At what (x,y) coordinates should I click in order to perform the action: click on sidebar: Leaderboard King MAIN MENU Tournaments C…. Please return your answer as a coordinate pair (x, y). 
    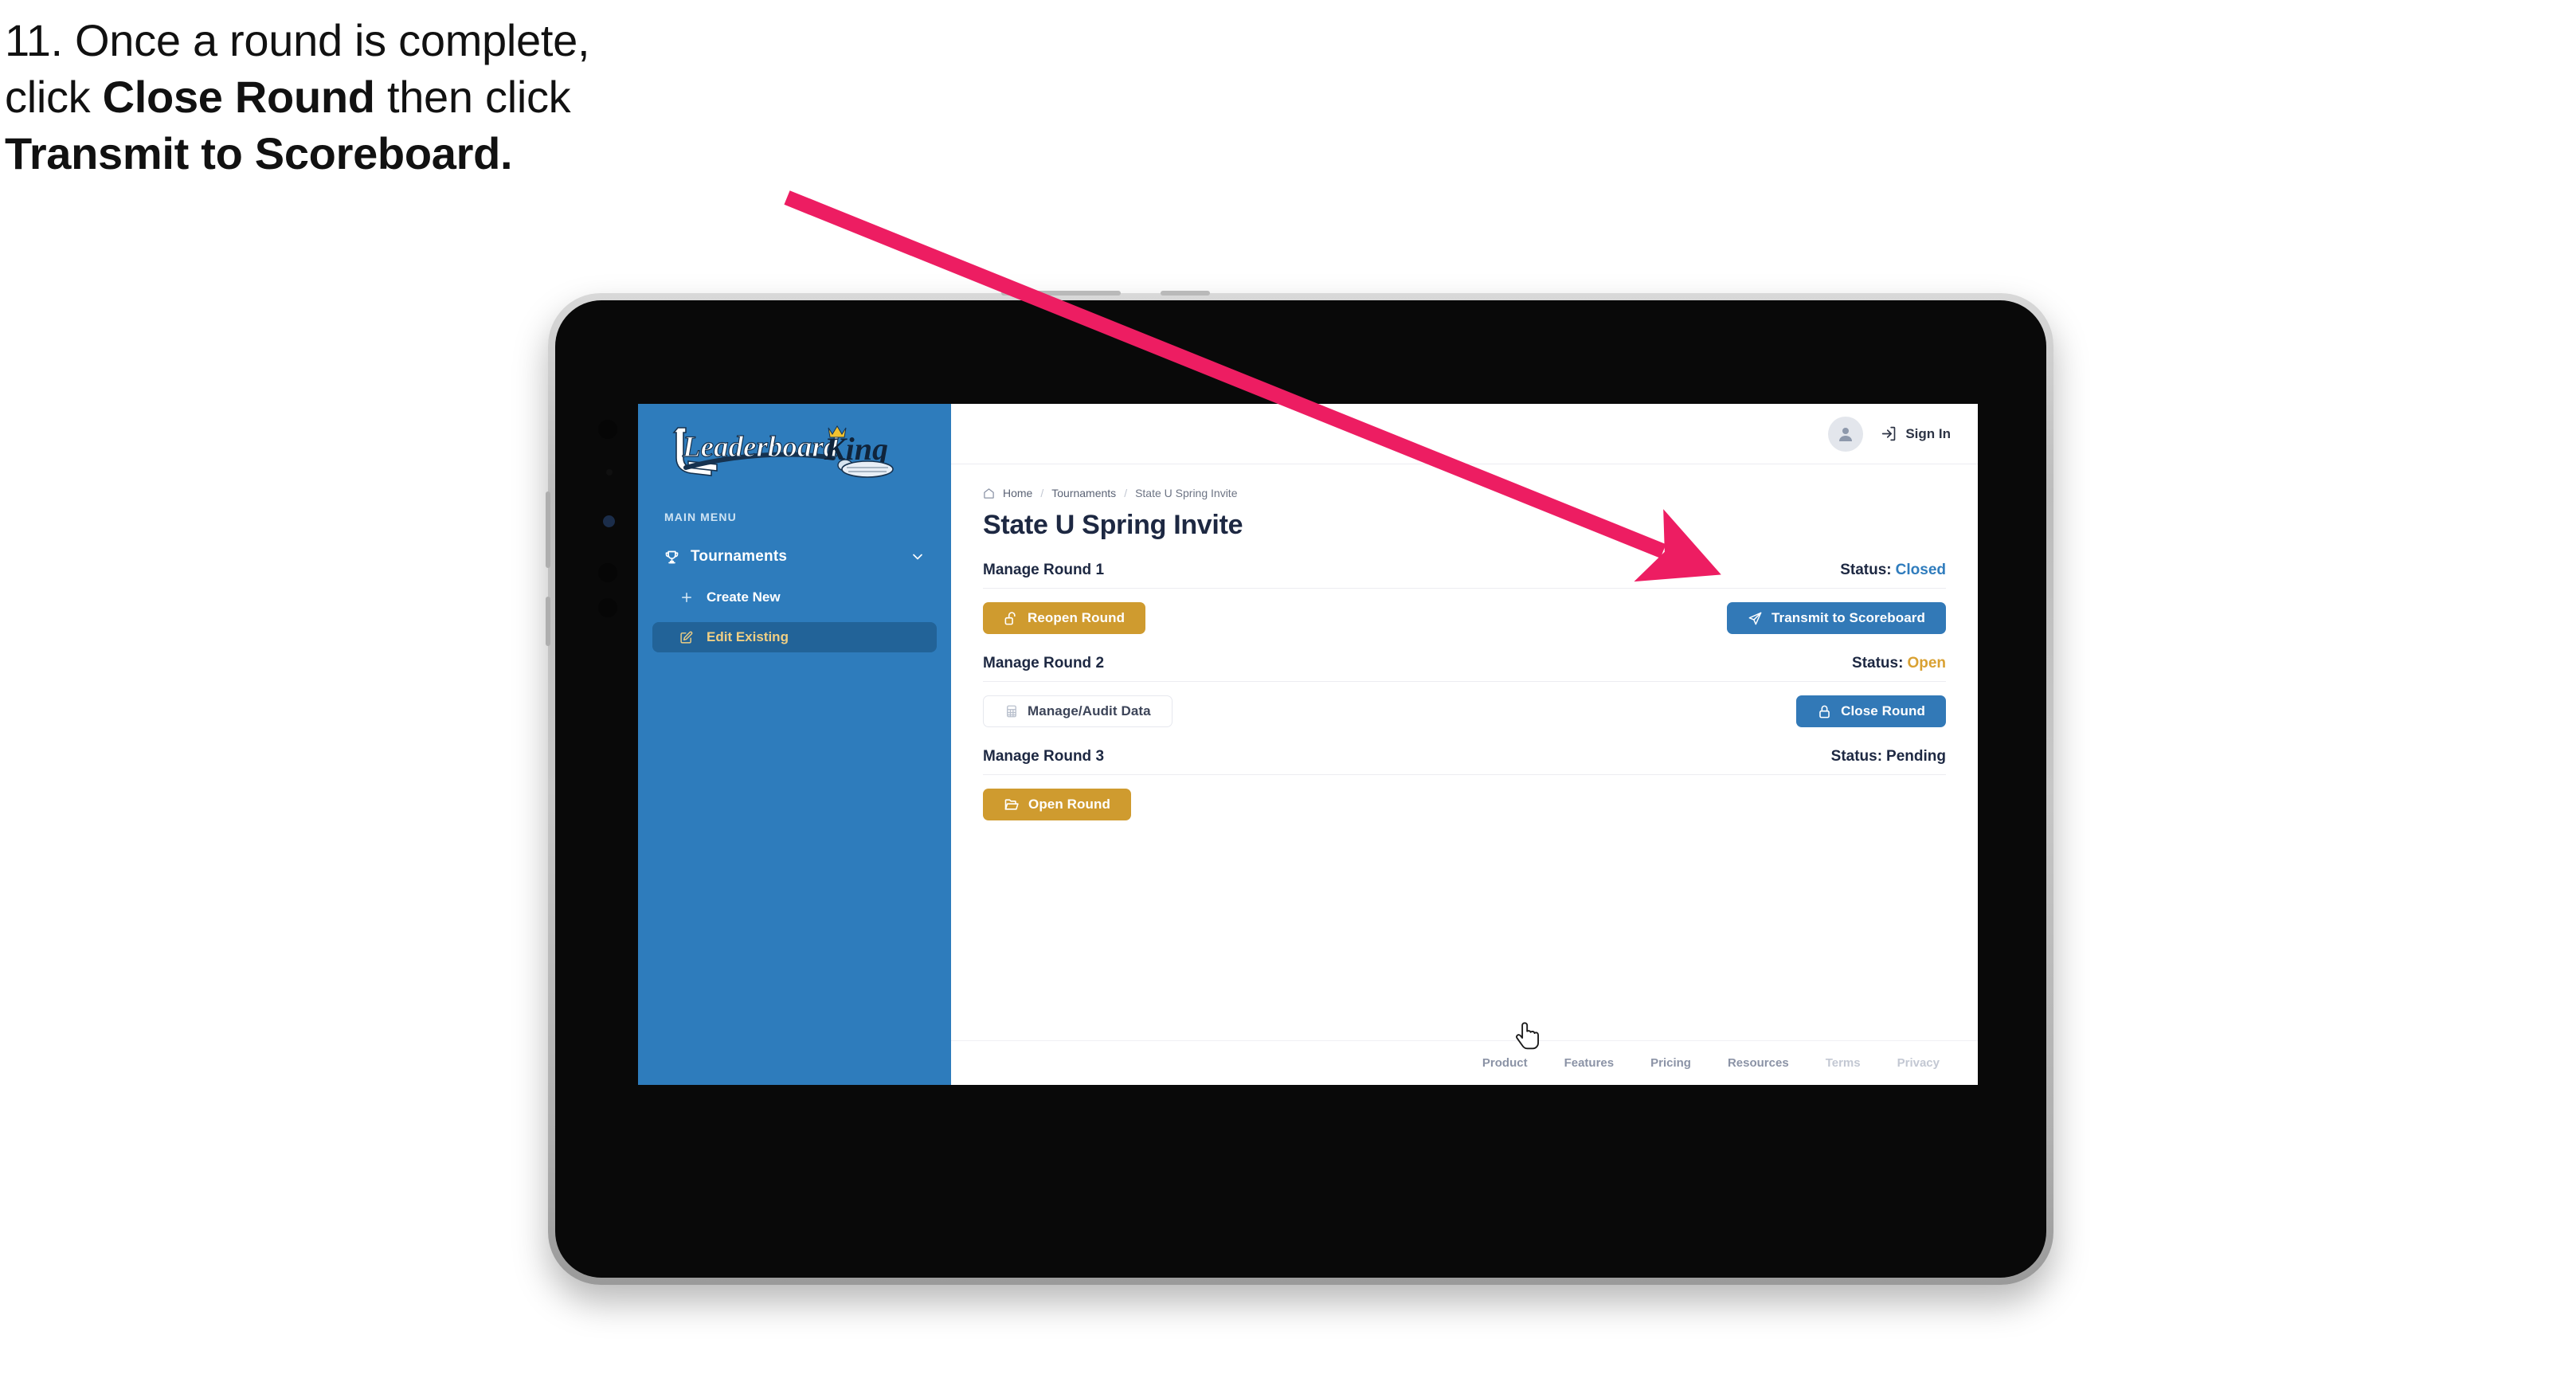
    Looking at the image, I should click on (794, 744).